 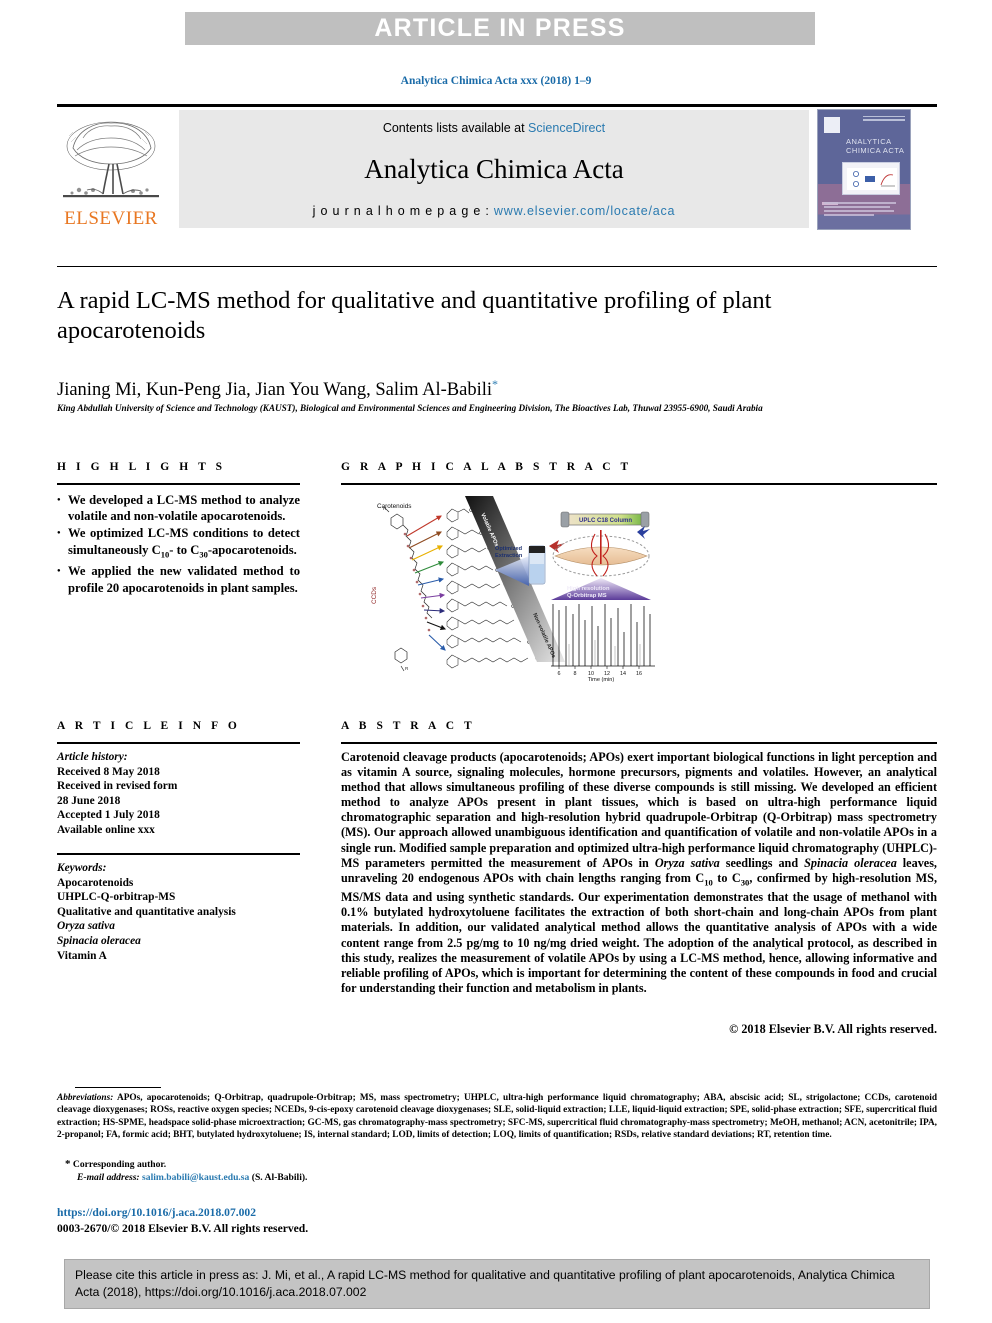 I want to click on cover-header-lines, so click(x=884, y=119).